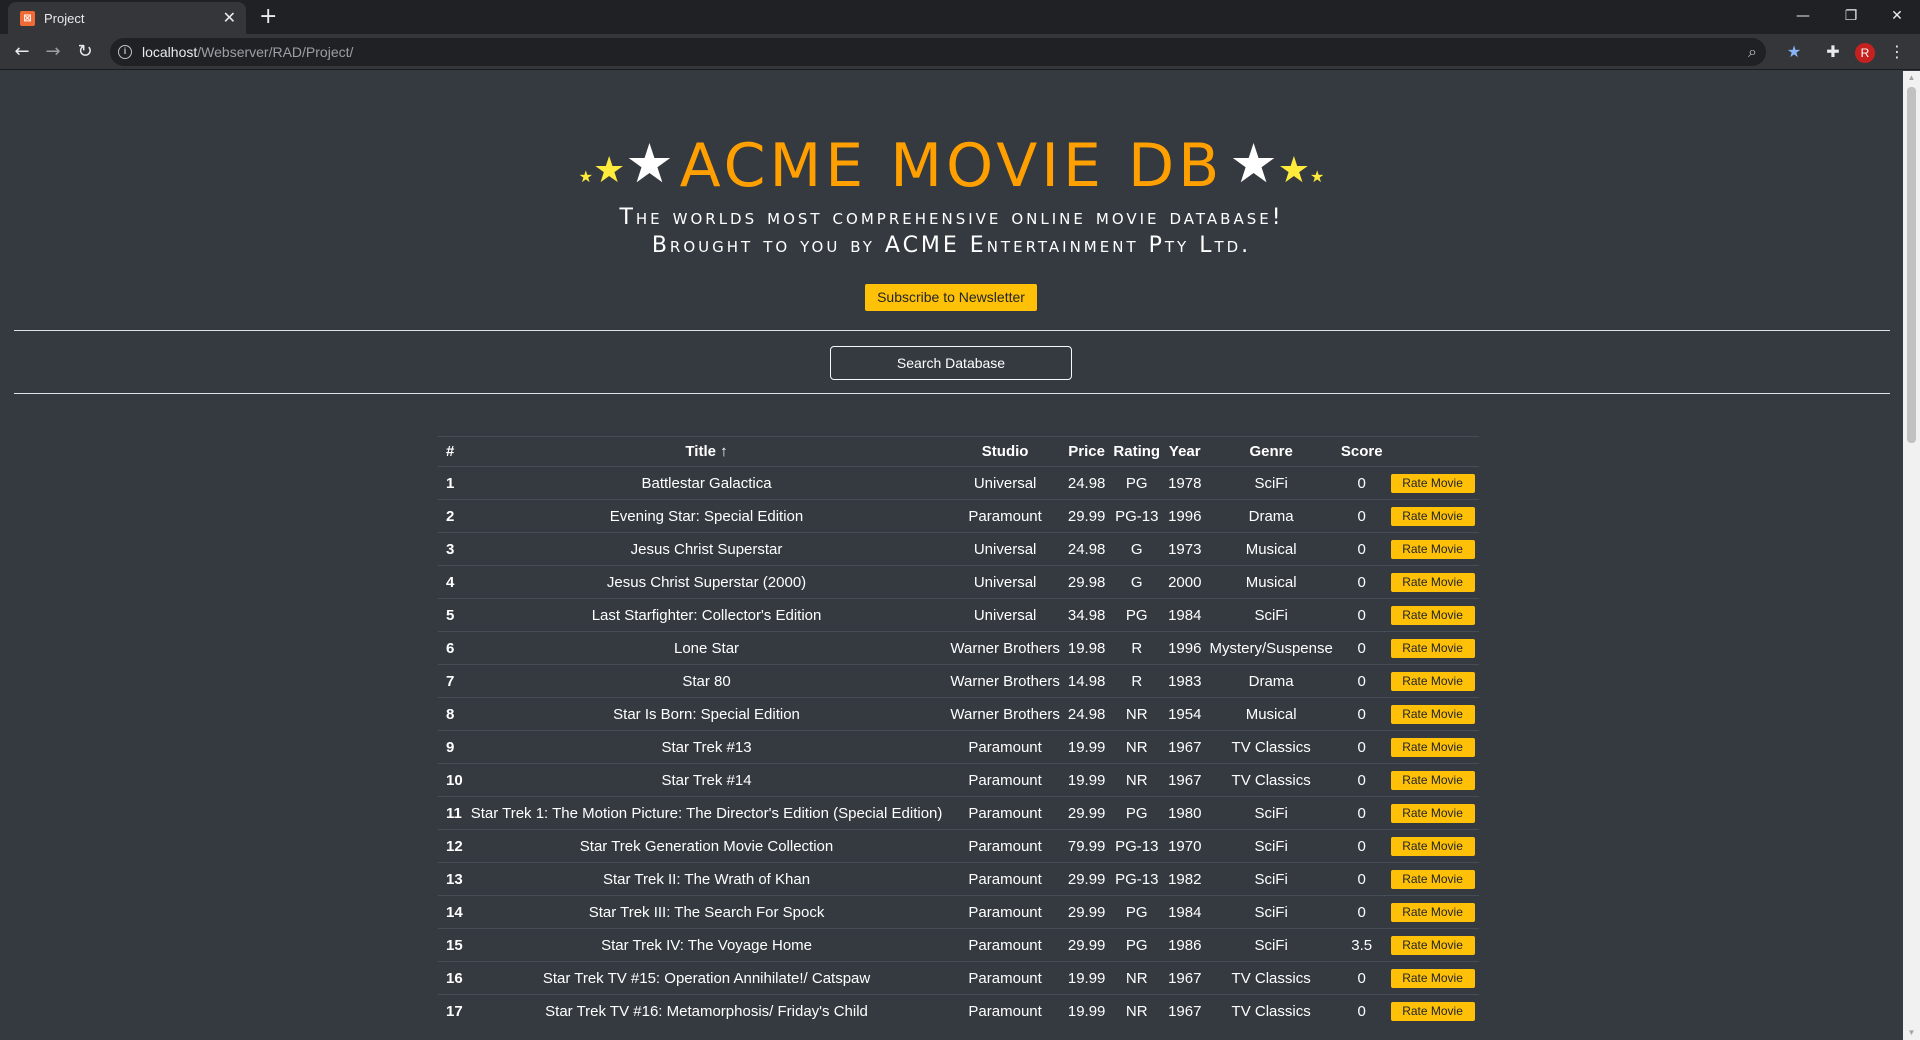 This screenshot has height=1040, width=1920. Describe the element at coordinates (127, 18) in the screenshot. I see `tab-project: ⊠ Project ✕` at that location.